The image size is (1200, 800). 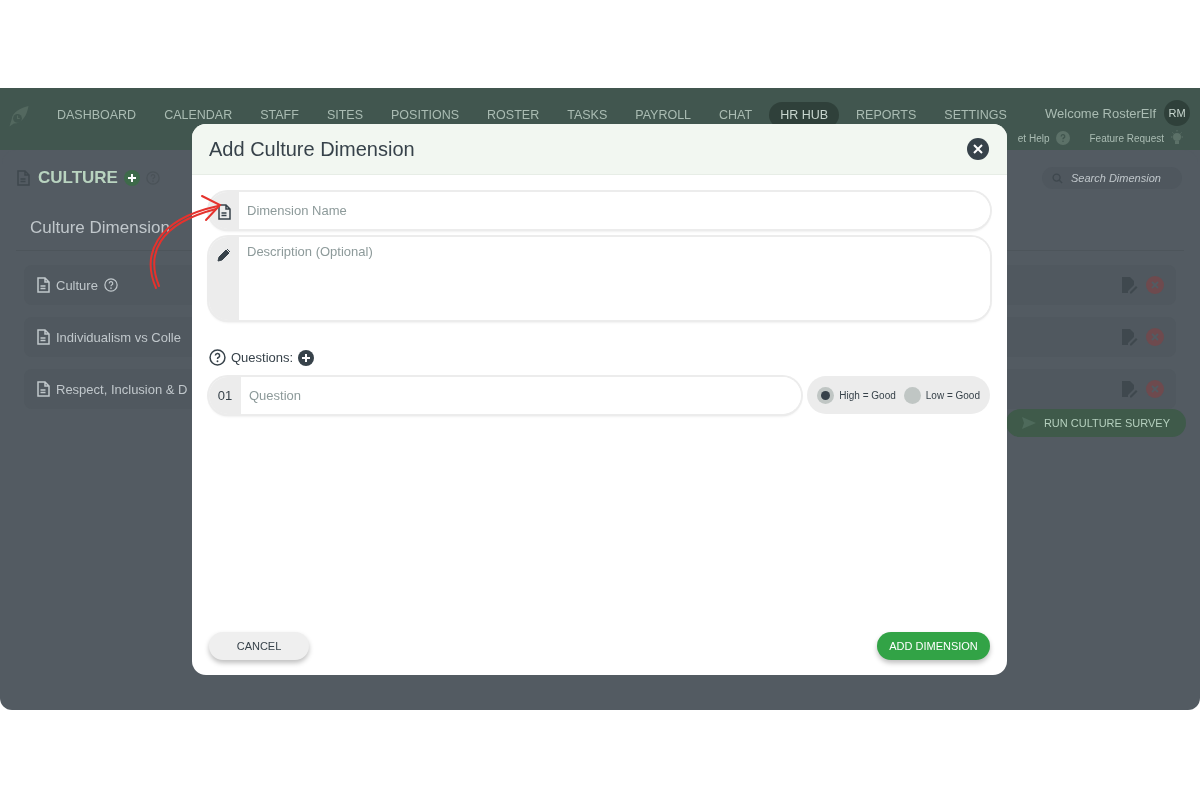 I want to click on close-icon, so click(x=978, y=149).